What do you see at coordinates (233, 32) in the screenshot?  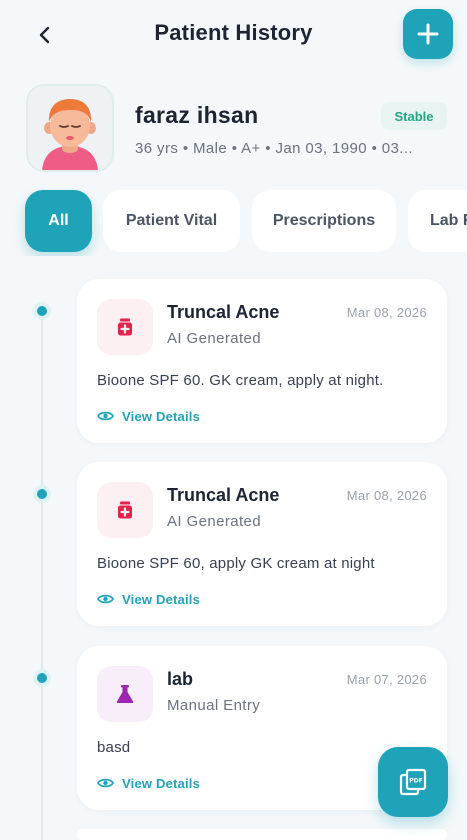 I see `page-title: Patient History` at bounding box center [233, 32].